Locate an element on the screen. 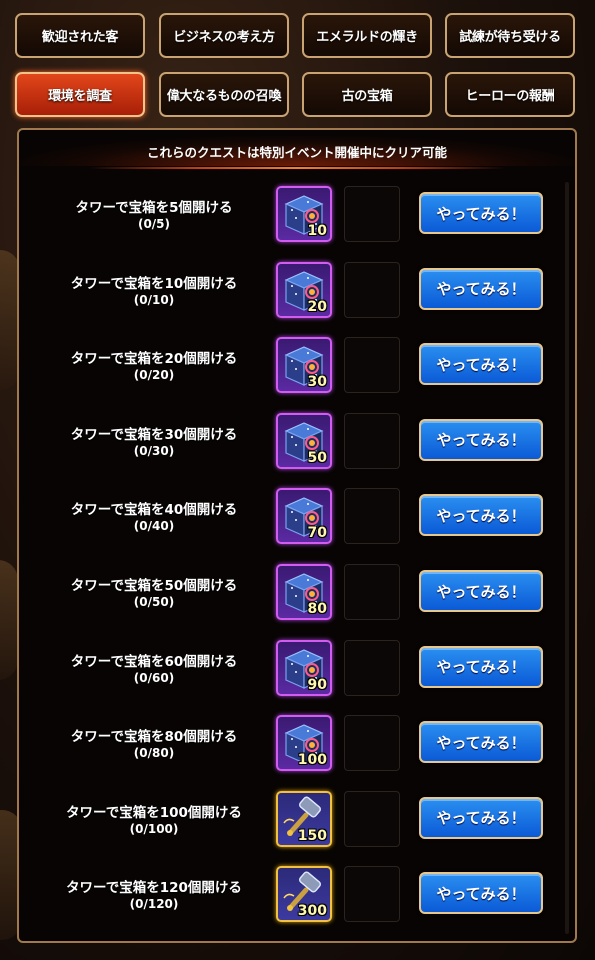  reward-slot: 10 is located at coordinates (304, 214).